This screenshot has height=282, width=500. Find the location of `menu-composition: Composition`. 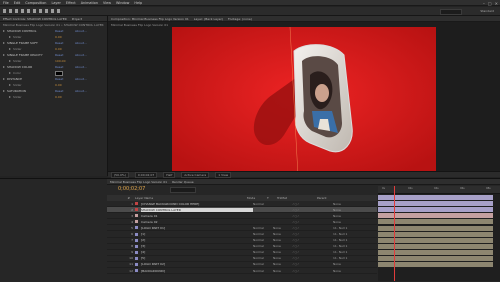

menu-composition: Composition is located at coordinates (35, 3).